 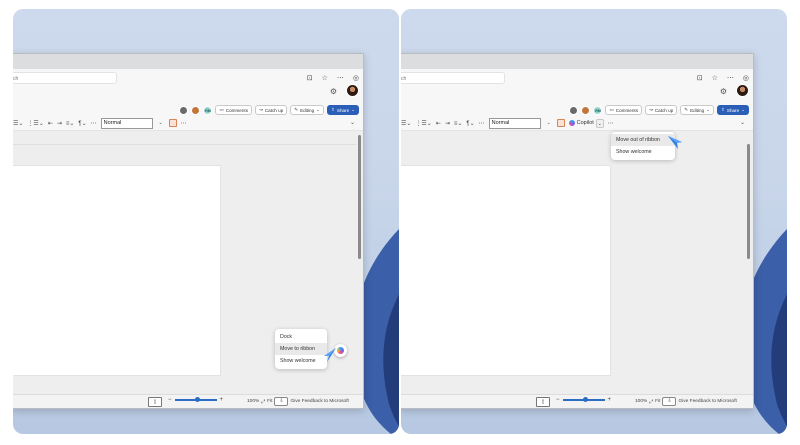 I want to click on catch-up-icon: ↝, so click(x=261, y=109).